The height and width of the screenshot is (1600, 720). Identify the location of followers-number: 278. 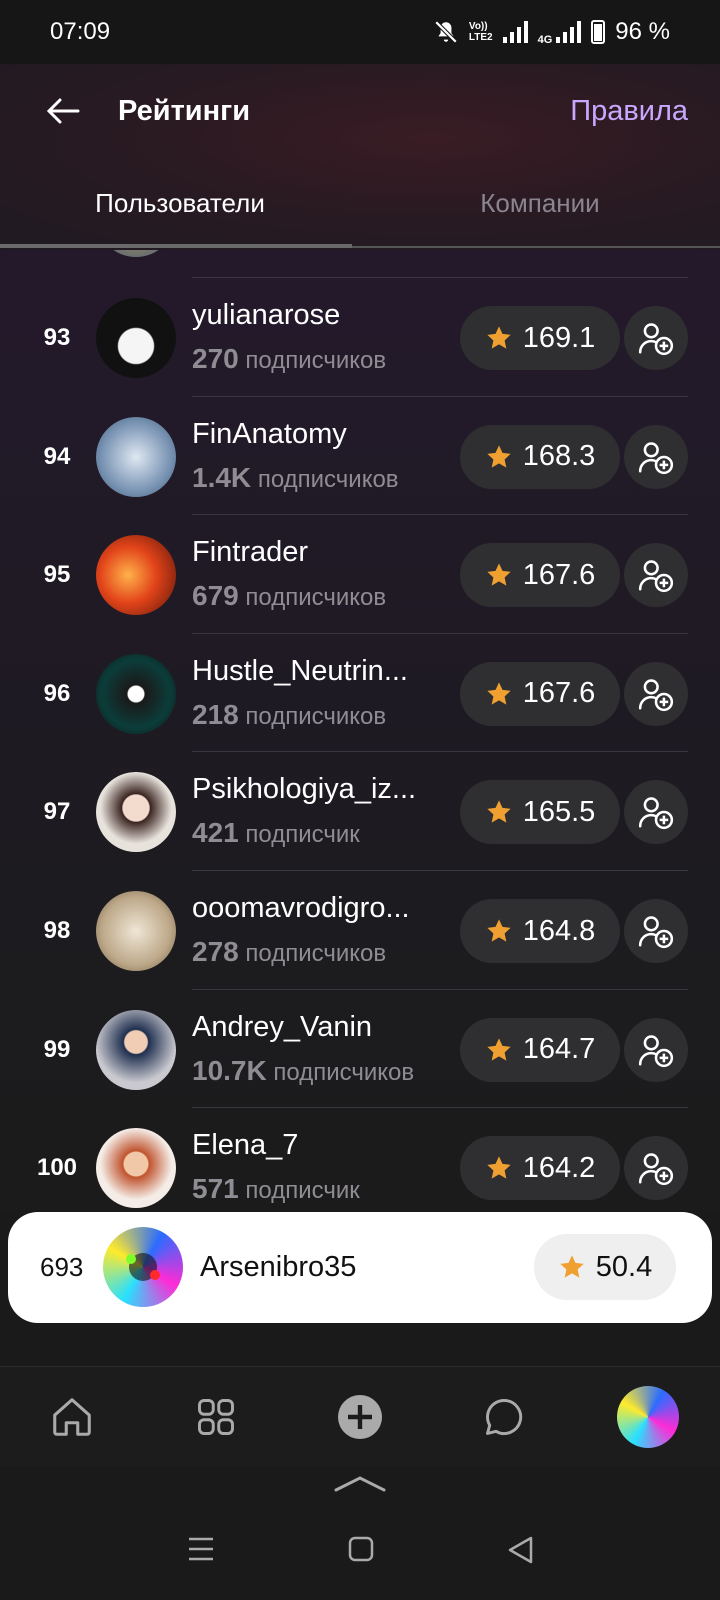
(215, 951).